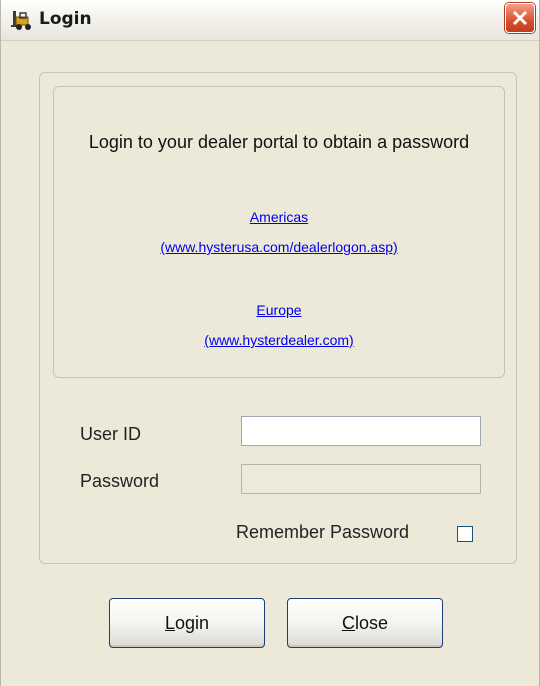 This screenshot has width=540, height=686. Describe the element at coordinates (361, 479) in the screenshot. I see `password-input` at that location.